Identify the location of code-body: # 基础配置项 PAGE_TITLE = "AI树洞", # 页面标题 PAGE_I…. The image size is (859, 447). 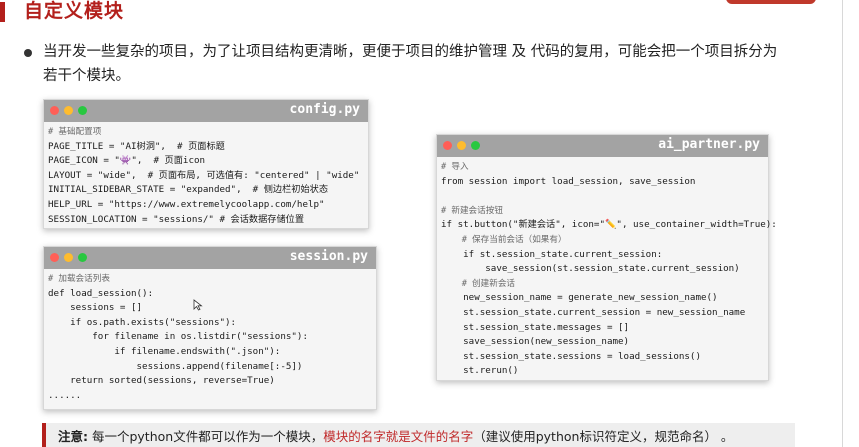
(206, 176).